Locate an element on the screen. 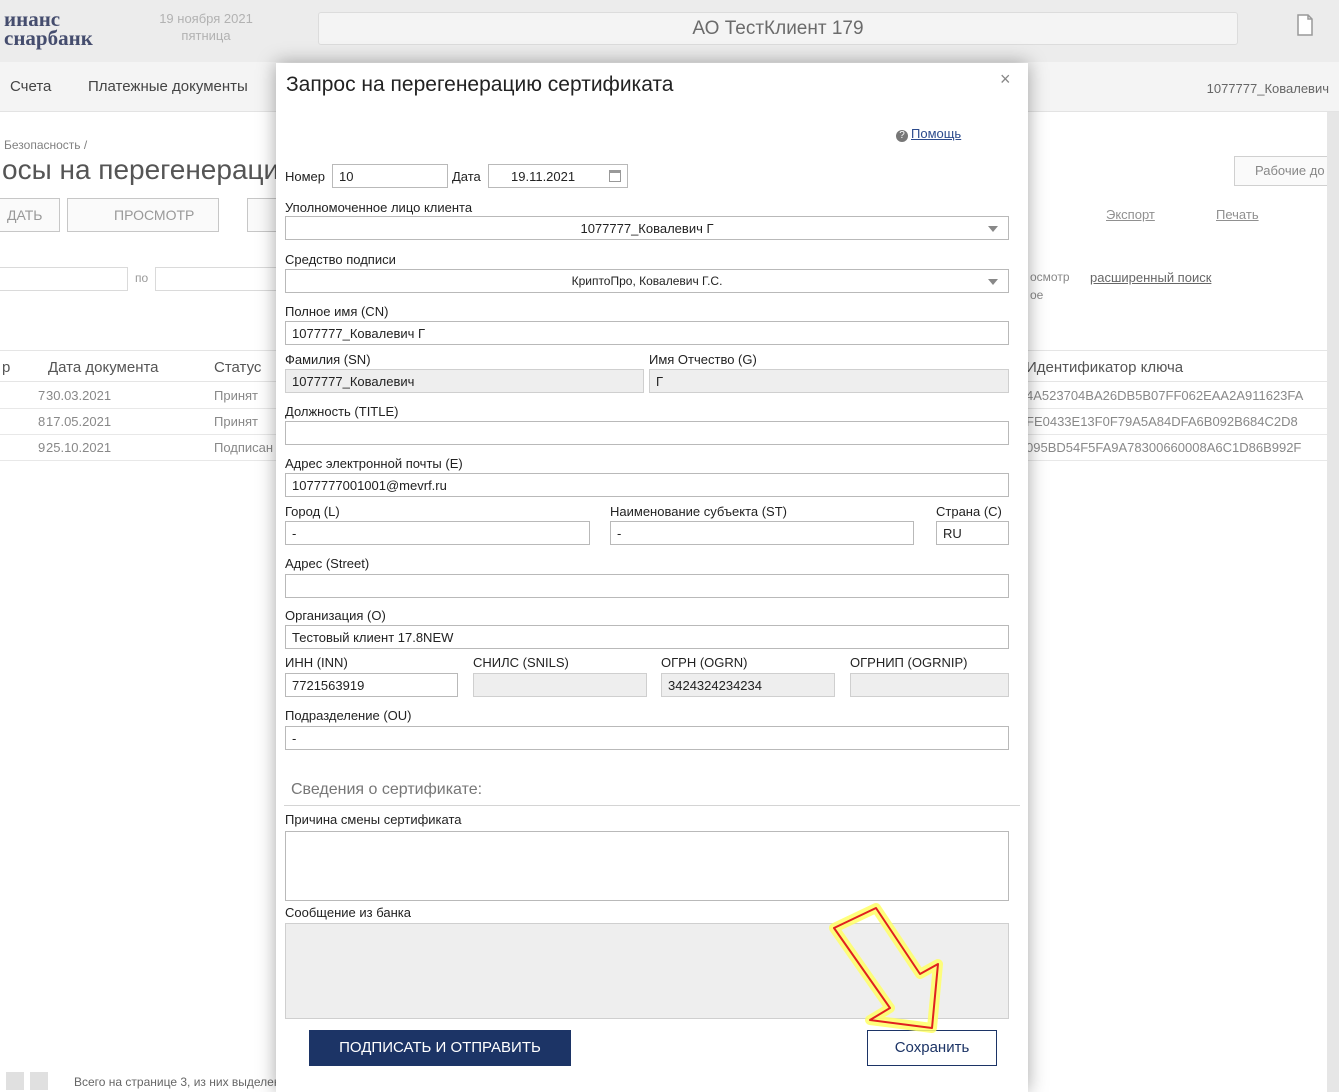 The width and height of the screenshot is (1339, 1092). ogrn-field: 3424324234234 is located at coordinates (748, 685).